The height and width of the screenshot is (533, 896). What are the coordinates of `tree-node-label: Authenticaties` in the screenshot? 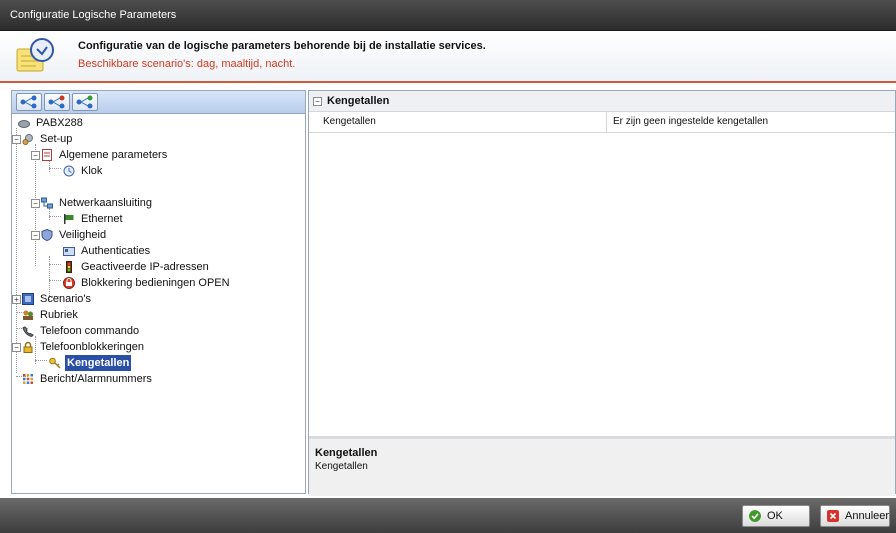 It's located at (116, 251).